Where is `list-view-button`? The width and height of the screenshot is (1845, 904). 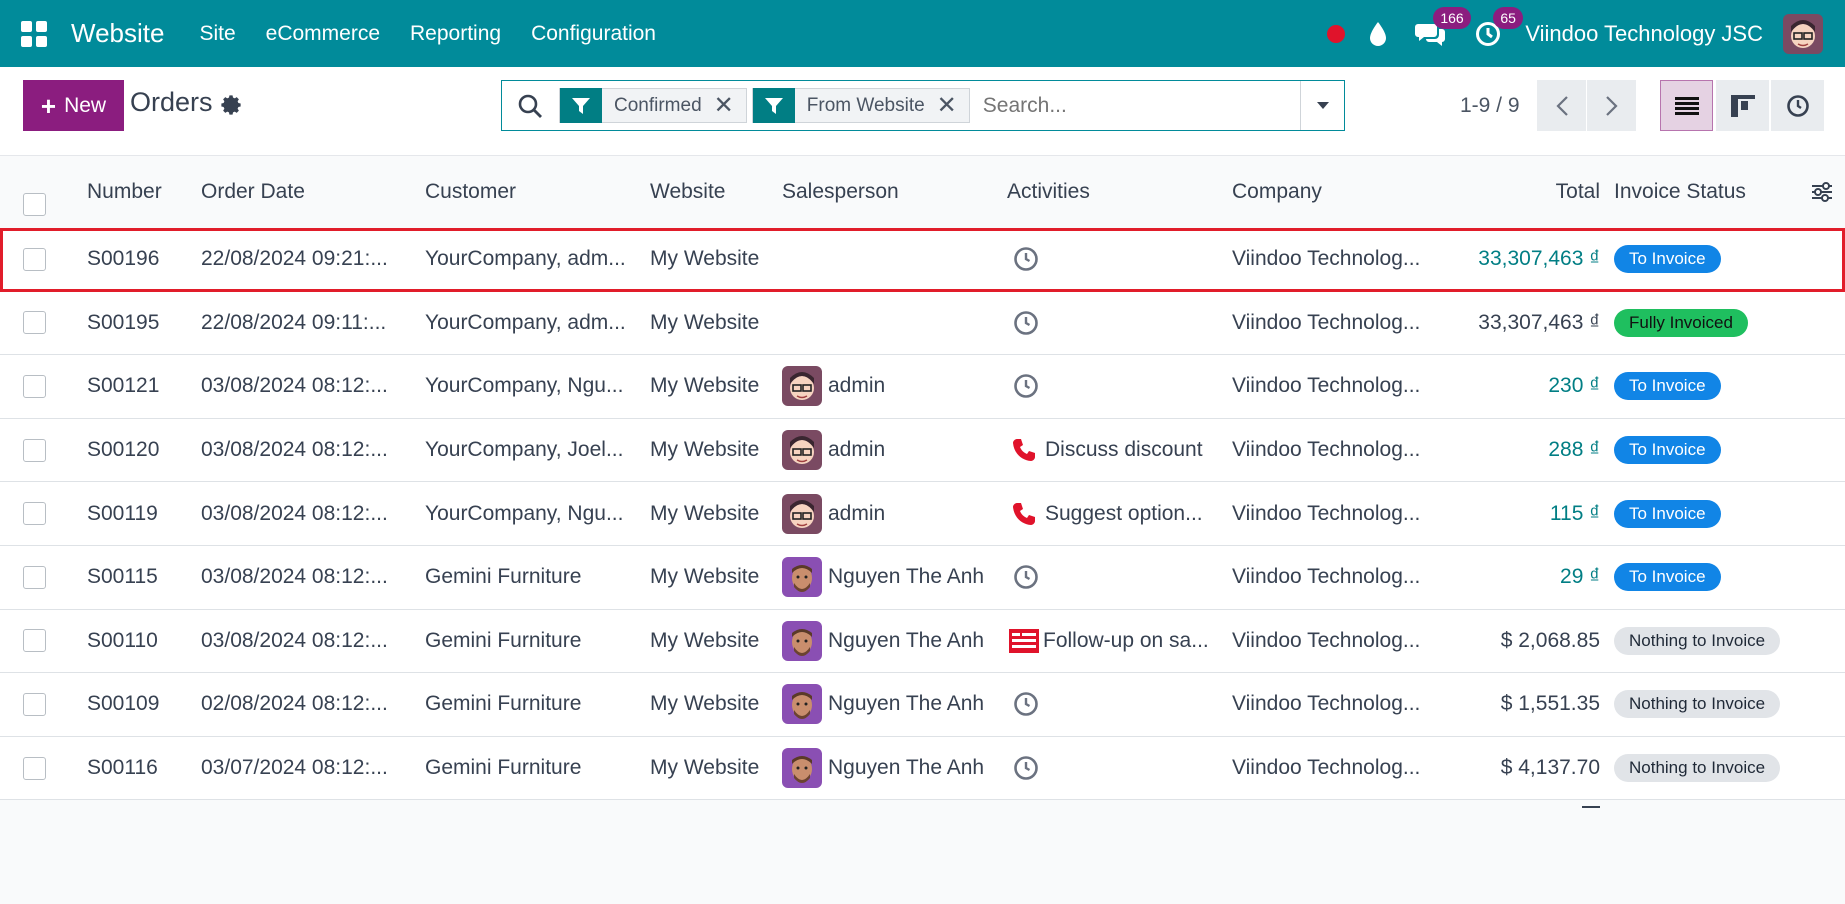 list-view-button is located at coordinates (1686, 105).